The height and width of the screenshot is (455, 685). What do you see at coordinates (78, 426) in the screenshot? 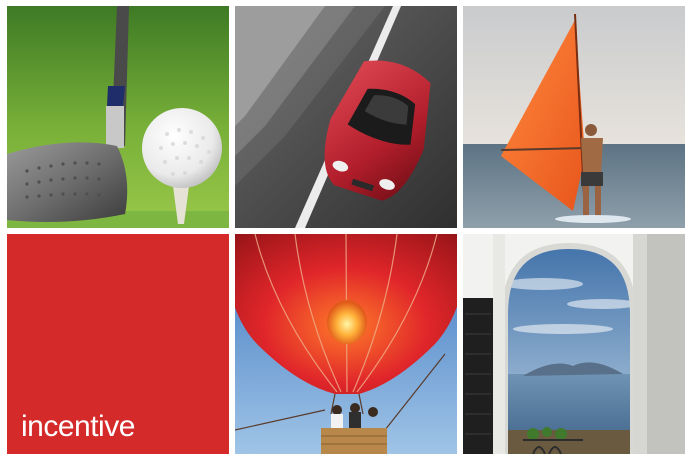
I see `brand-label: incentive` at bounding box center [78, 426].